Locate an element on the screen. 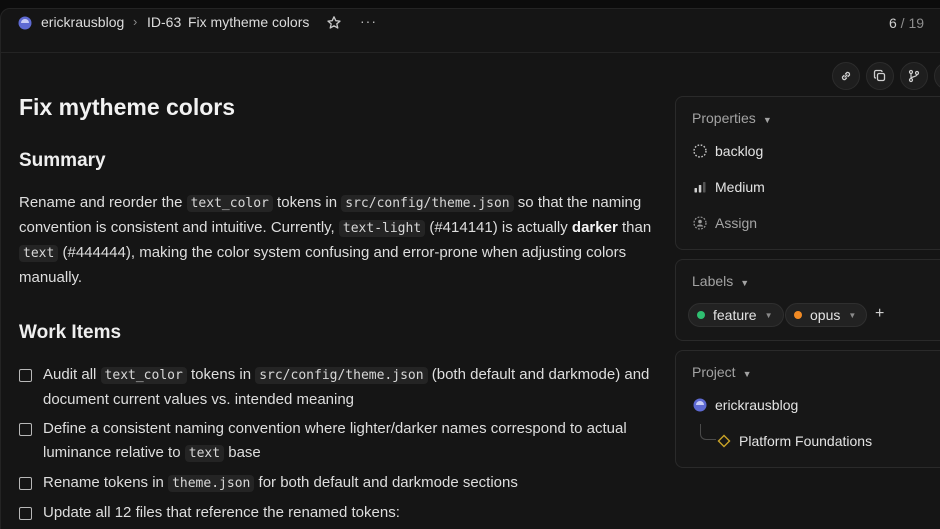  copy-icon is located at coordinates (879, 75).